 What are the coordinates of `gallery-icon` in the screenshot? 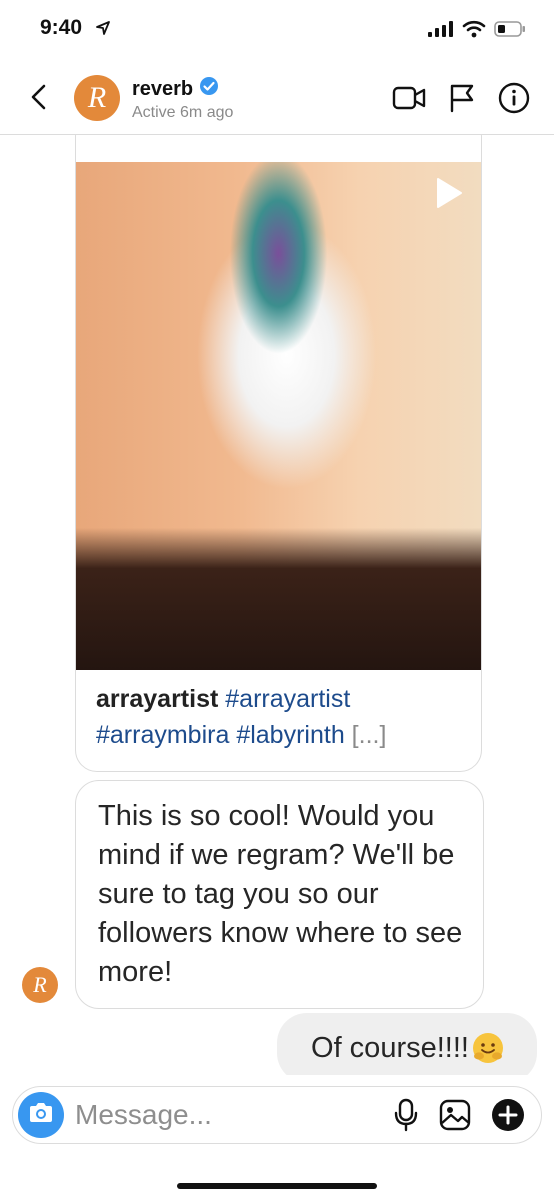 It's located at (455, 1117).